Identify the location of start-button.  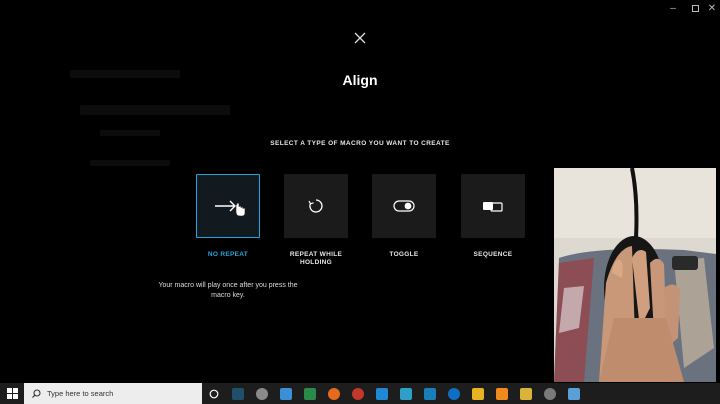
(12, 393).